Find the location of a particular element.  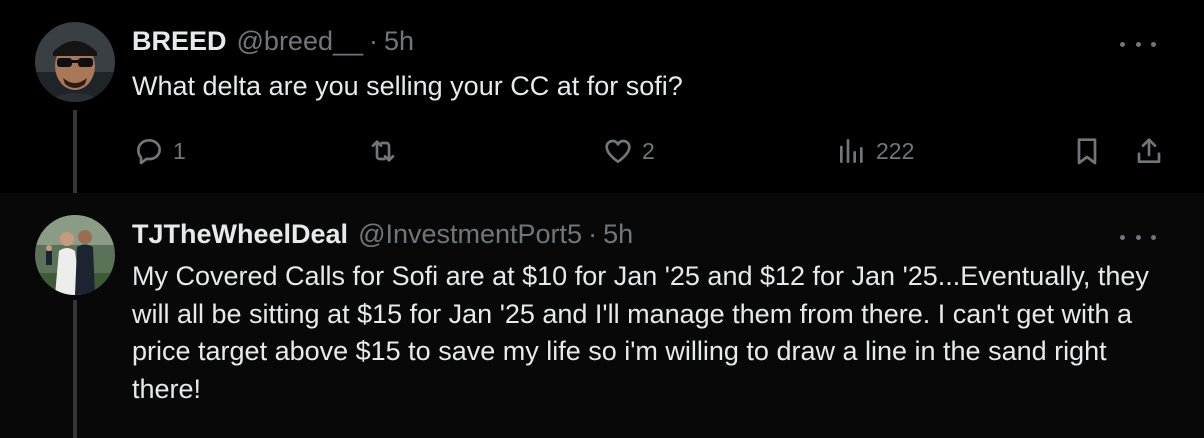

share-button is located at coordinates (1149, 151).